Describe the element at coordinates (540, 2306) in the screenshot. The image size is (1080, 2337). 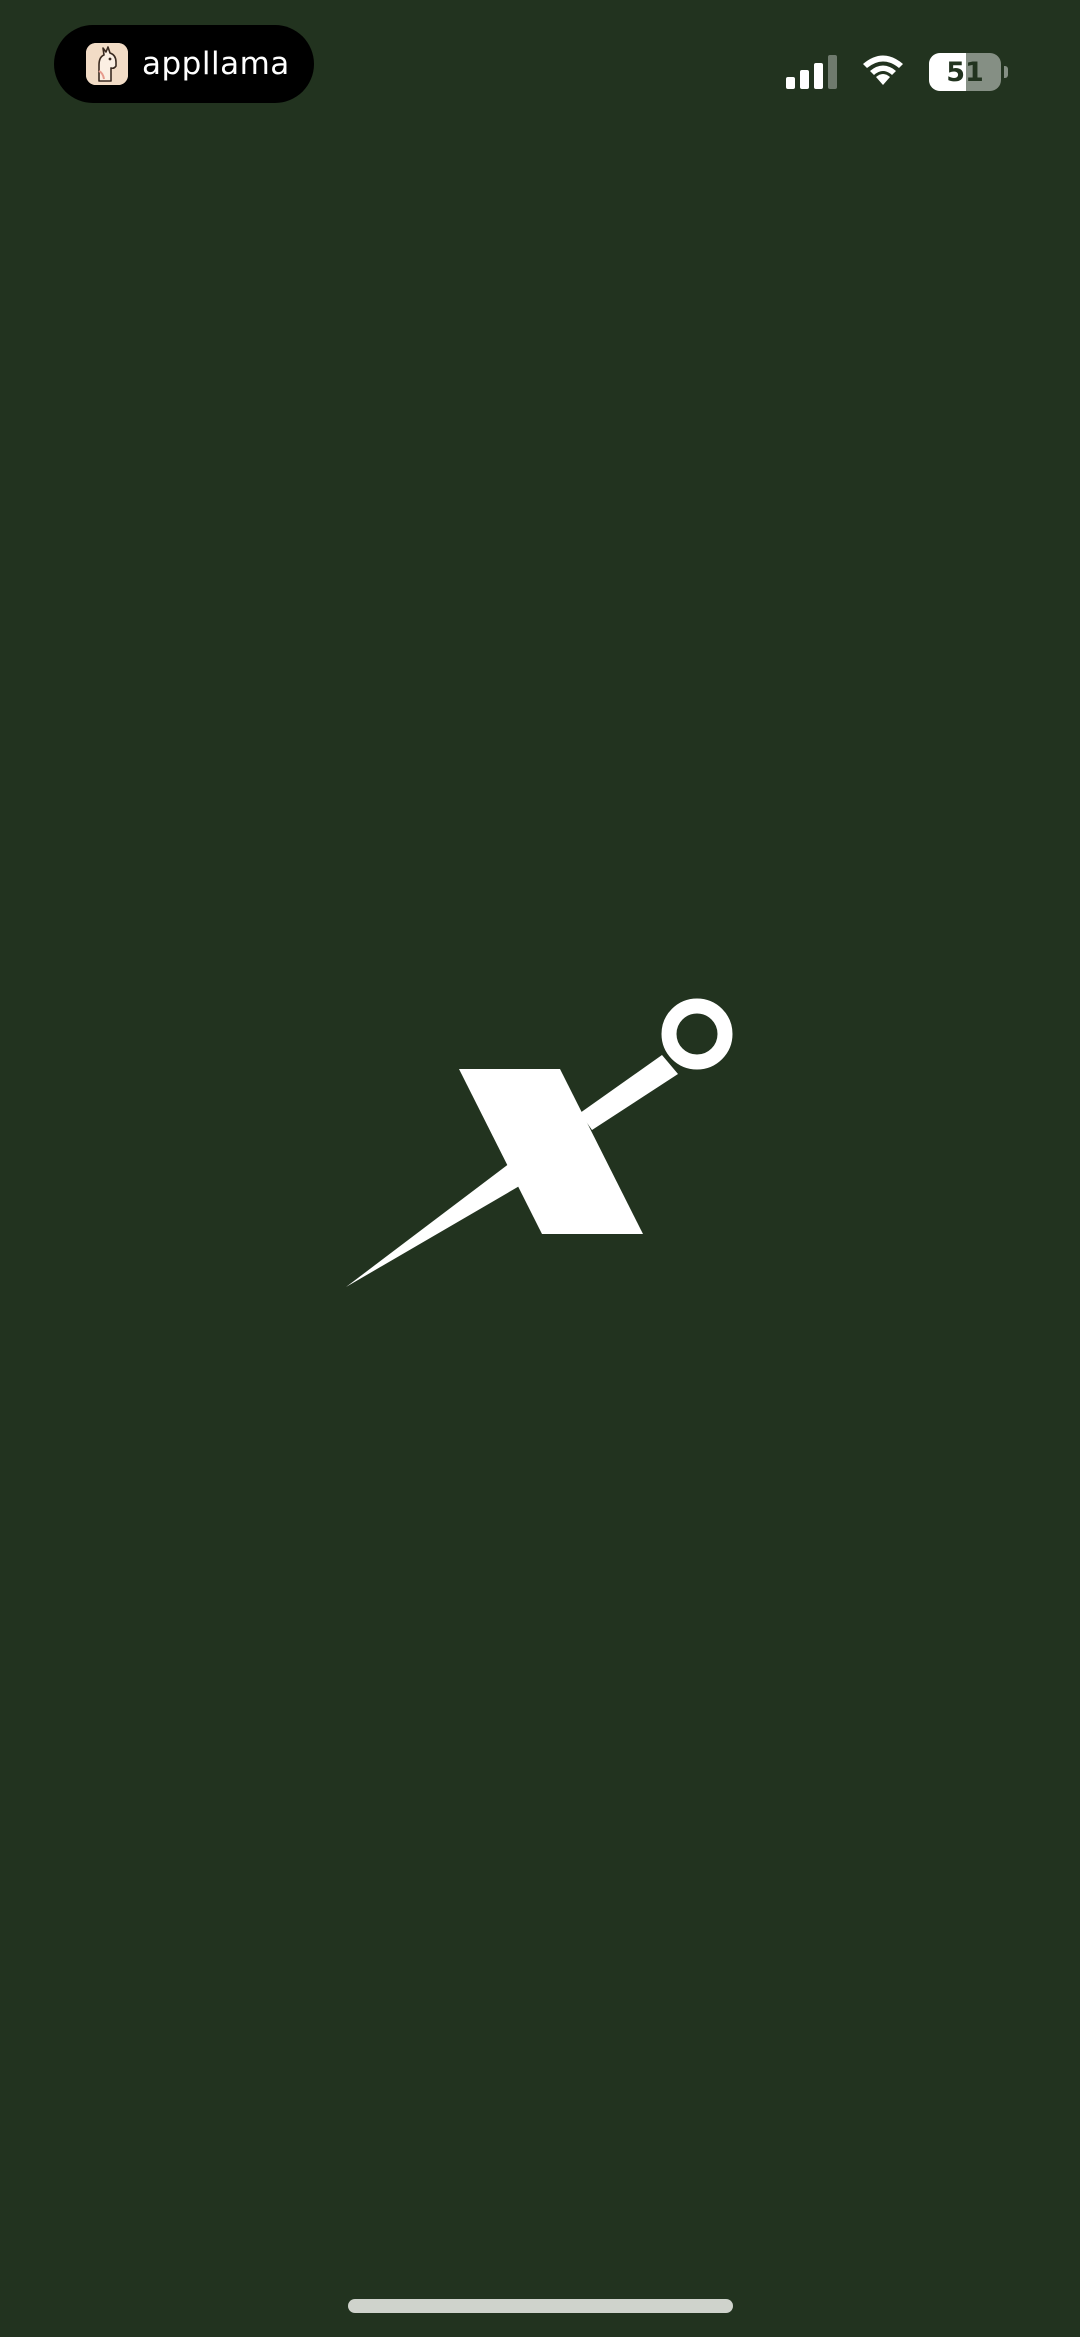
I see `home-indicator` at that location.